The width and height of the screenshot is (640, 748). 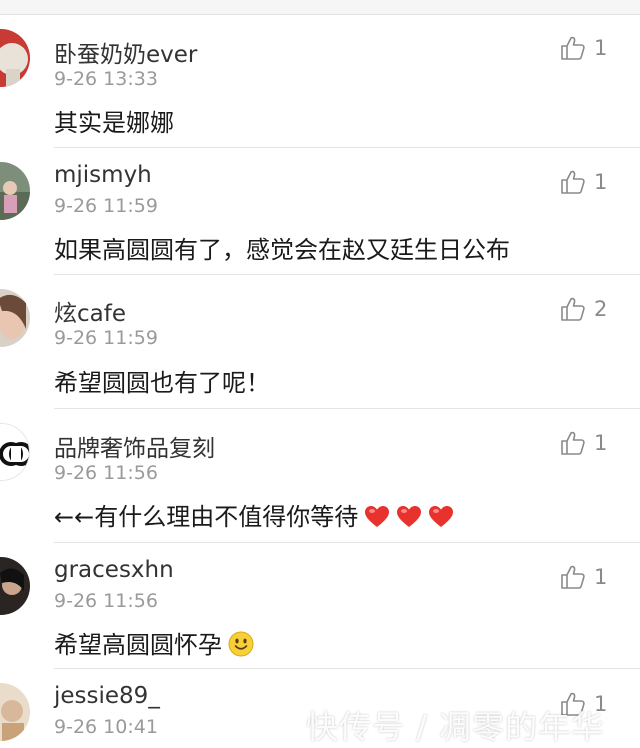 What do you see at coordinates (206, 517) in the screenshot?
I see `comment-text: ←←有什么理由不值得你等待` at bounding box center [206, 517].